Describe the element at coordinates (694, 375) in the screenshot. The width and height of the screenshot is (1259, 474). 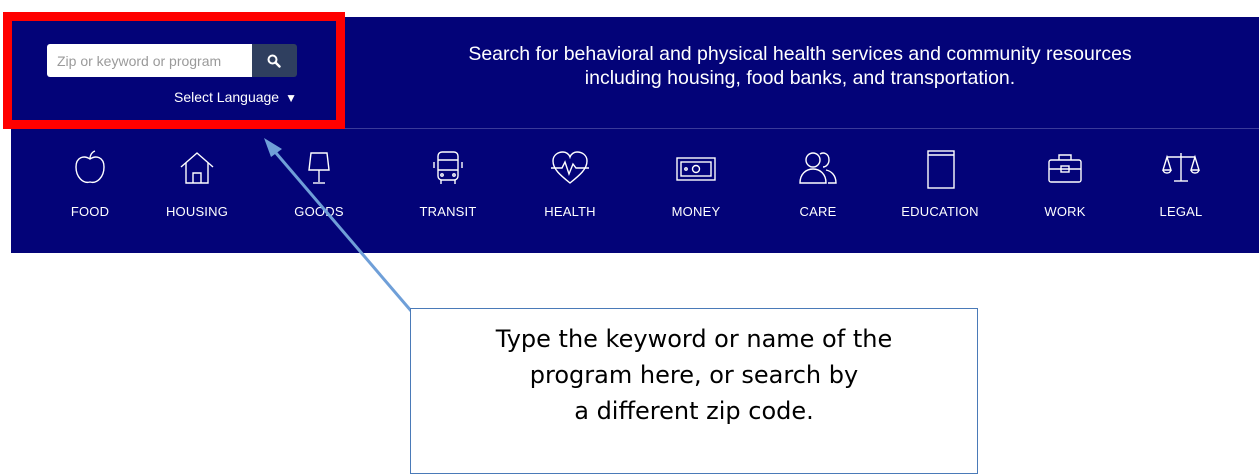
I see `callout-line-2: program here, or search by` at that location.